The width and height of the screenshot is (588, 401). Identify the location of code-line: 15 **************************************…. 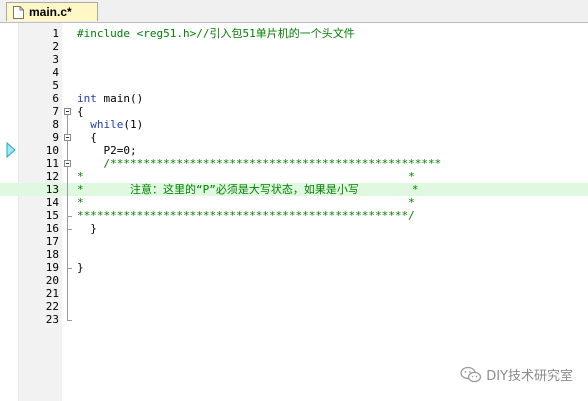
(294, 215).